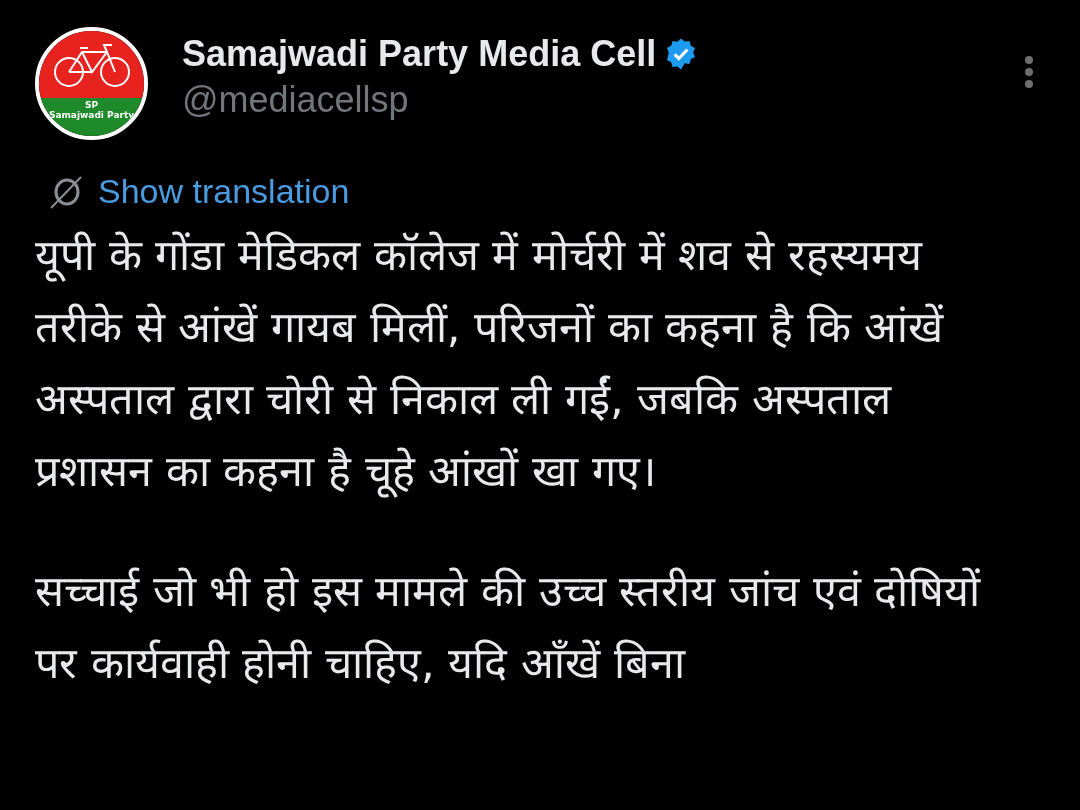 The width and height of the screenshot is (1080, 810). I want to click on bicycle-icon, so click(91, 64).